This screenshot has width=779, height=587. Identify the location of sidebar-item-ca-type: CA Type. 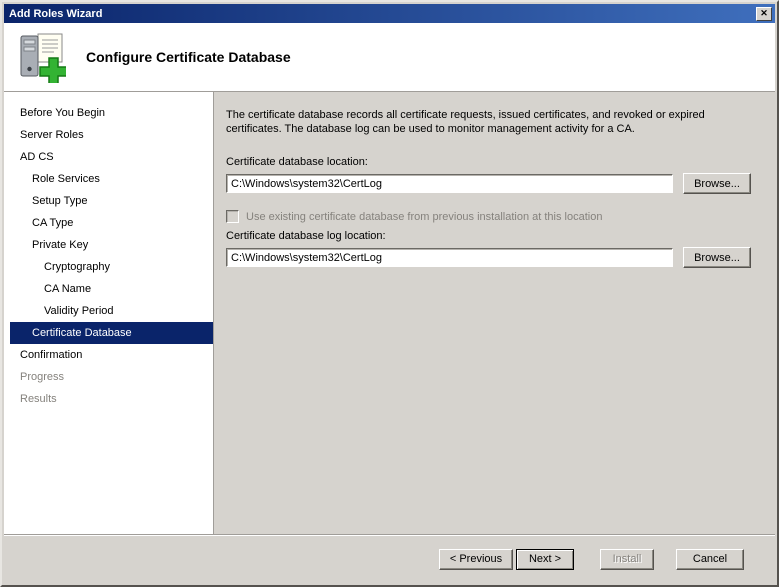
(108, 223).